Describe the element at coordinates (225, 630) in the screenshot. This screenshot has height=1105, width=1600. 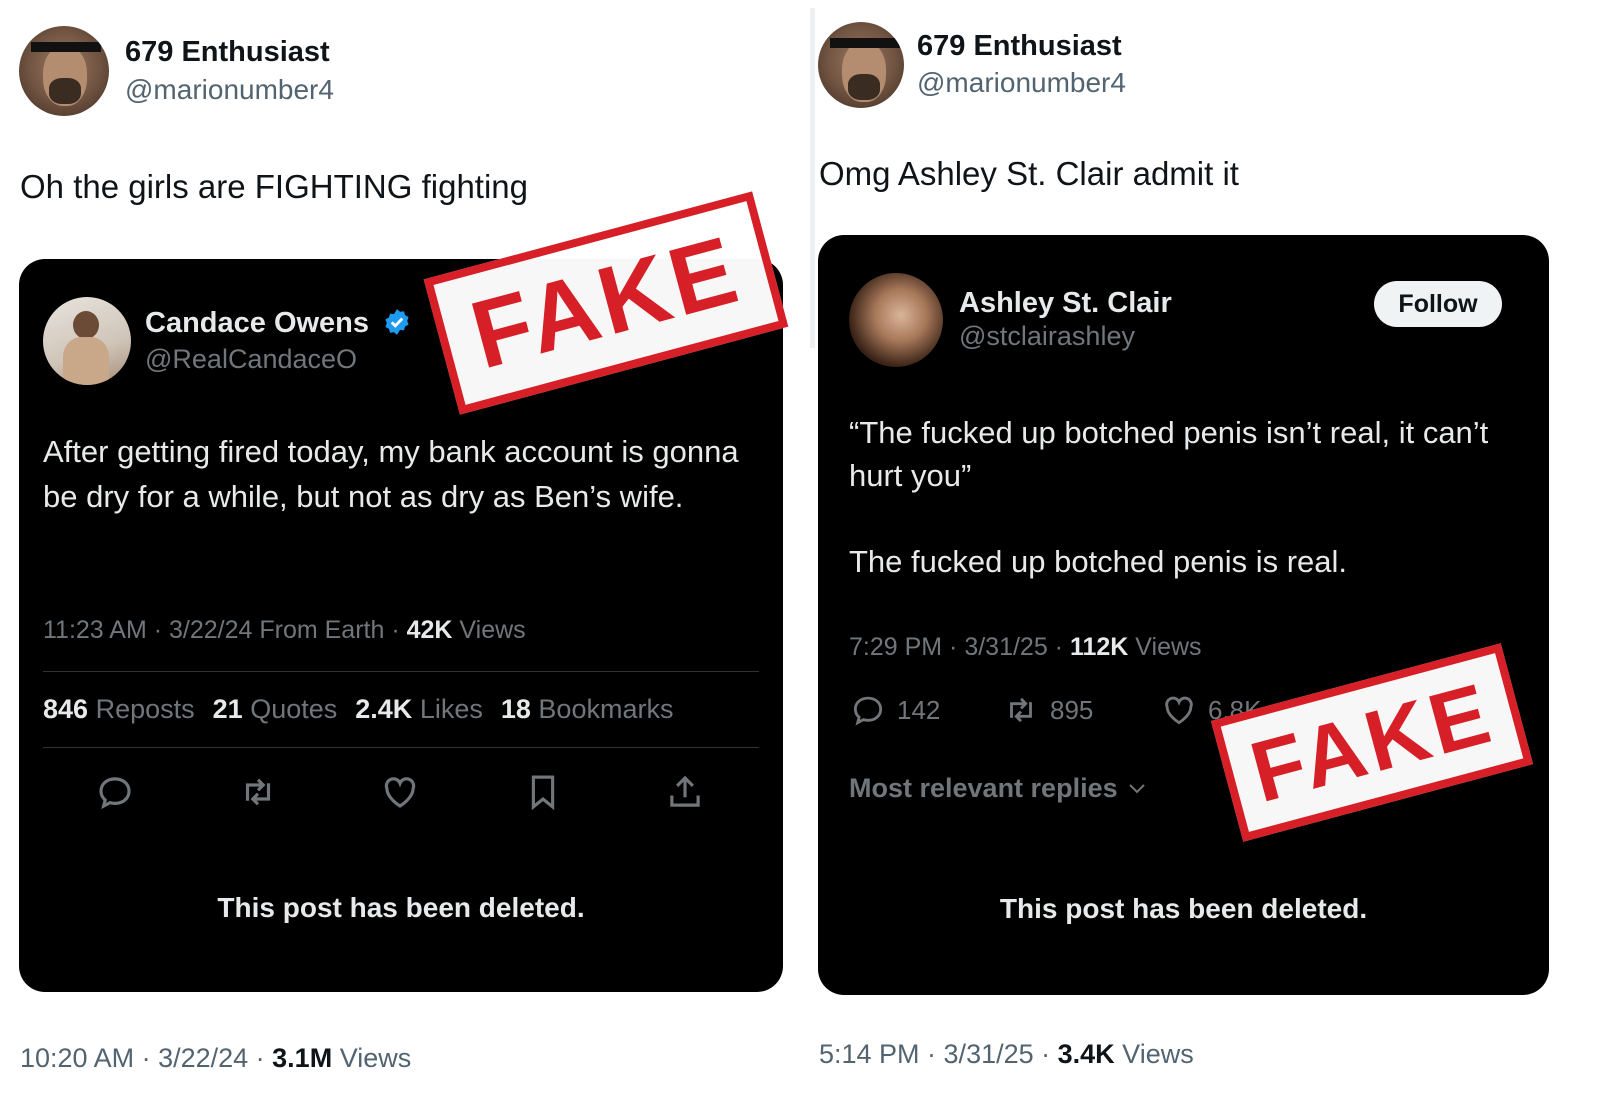
I see `embedded-timestamp: 11:23 AM · 3/22/24 From Earth ·` at that location.